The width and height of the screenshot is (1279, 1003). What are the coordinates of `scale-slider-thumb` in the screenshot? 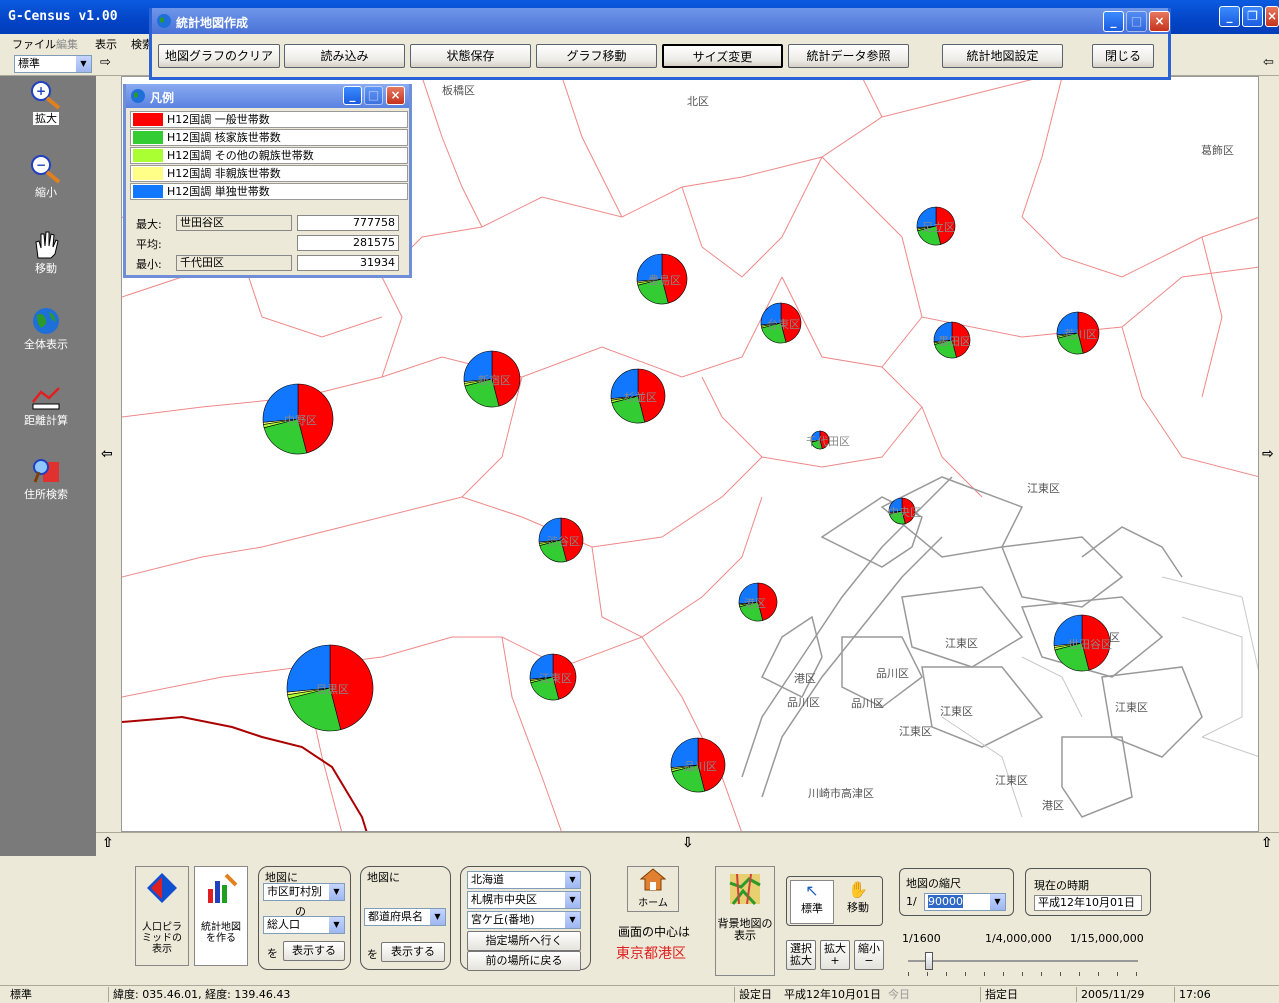 It's located at (929, 961).